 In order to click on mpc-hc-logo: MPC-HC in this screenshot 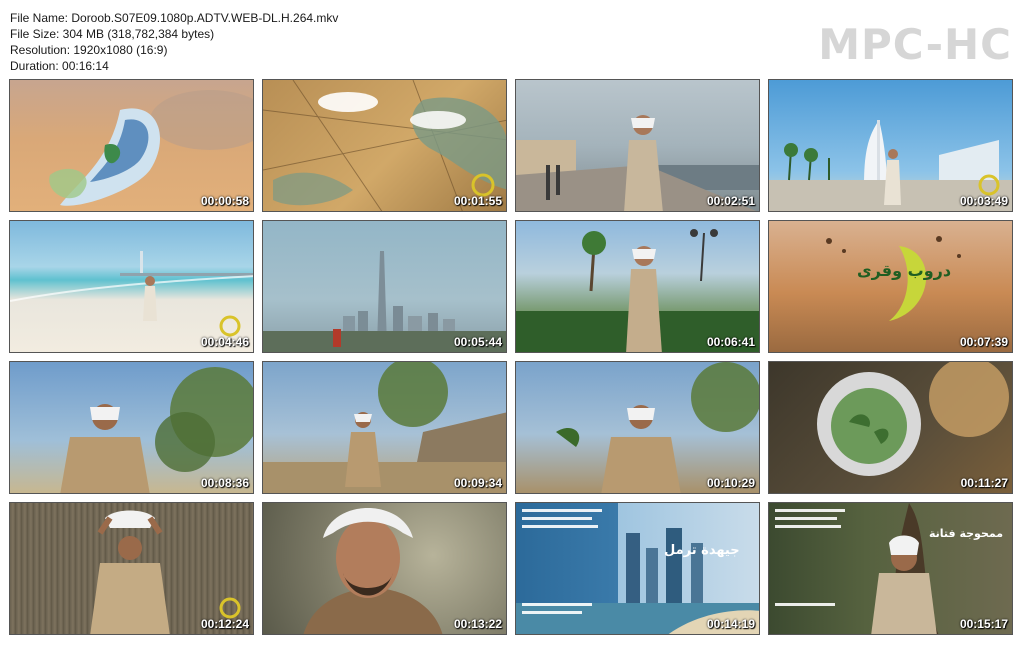, I will do `click(915, 44)`.